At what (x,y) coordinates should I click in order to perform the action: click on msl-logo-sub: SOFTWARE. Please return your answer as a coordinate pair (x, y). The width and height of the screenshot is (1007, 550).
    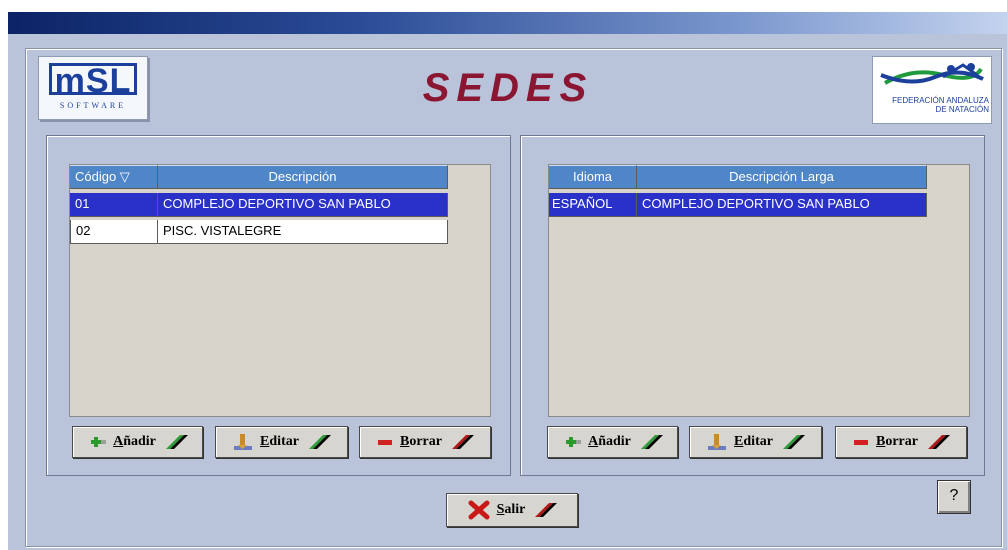
    Looking at the image, I should click on (93, 105).